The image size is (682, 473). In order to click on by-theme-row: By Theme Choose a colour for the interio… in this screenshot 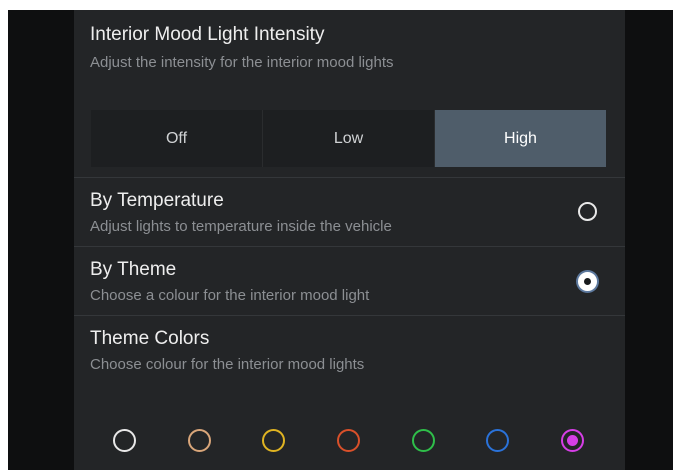, I will do `click(349, 281)`.